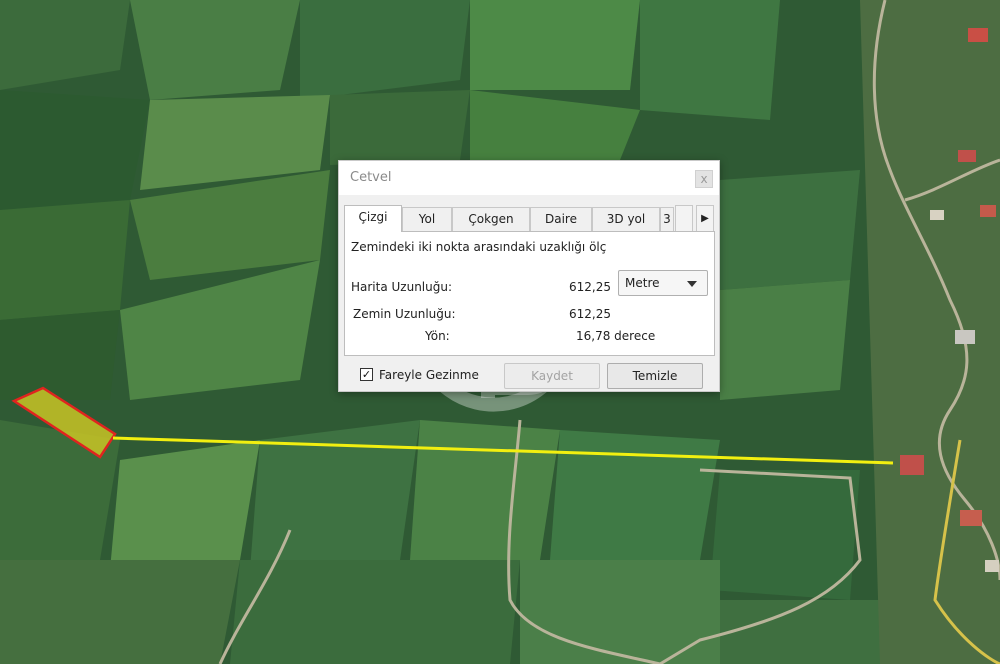 Image resolution: width=1000 pixels, height=664 pixels. What do you see at coordinates (561, 219) in the screenshot?
I see `tab-circle: Daire` at bounding box center [561, 219].